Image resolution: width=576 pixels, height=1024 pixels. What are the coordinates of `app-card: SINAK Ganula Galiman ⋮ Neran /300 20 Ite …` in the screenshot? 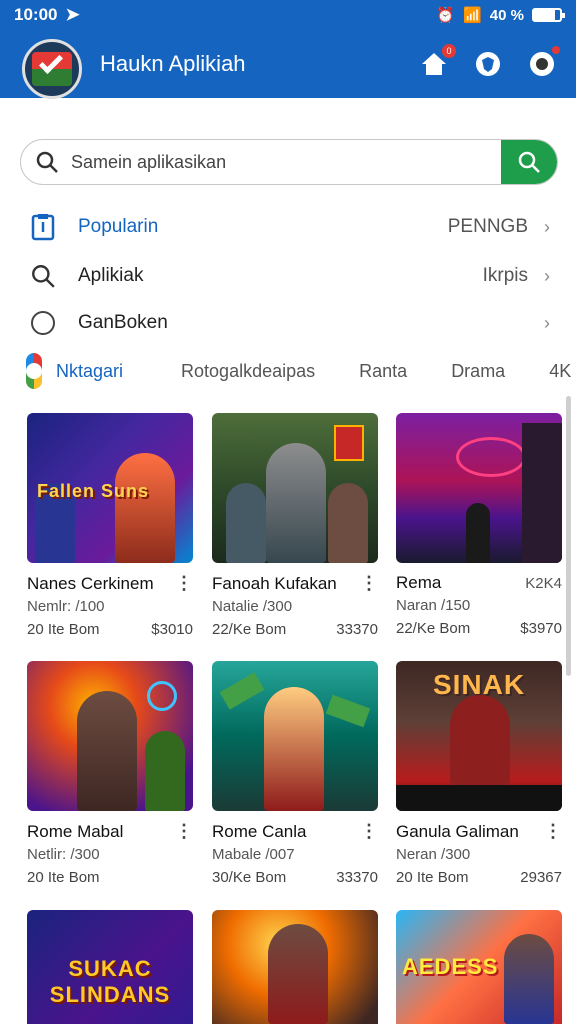 It's located at (479, 773).